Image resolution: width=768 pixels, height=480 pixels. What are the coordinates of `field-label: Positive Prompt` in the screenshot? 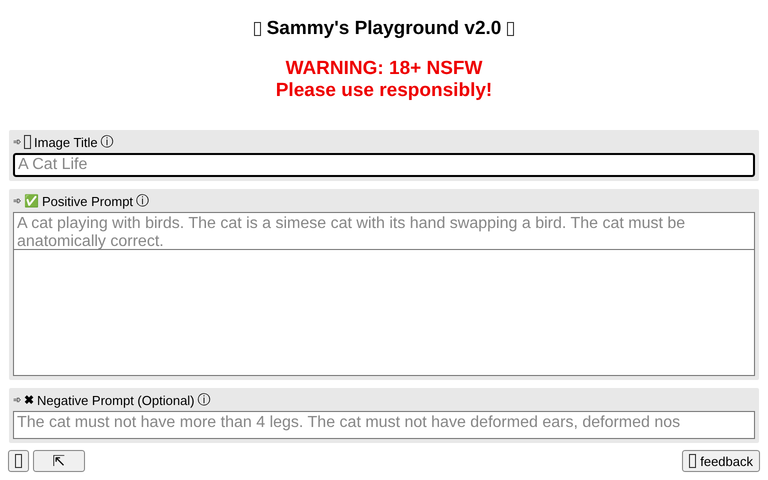 It's located at (88, 201).